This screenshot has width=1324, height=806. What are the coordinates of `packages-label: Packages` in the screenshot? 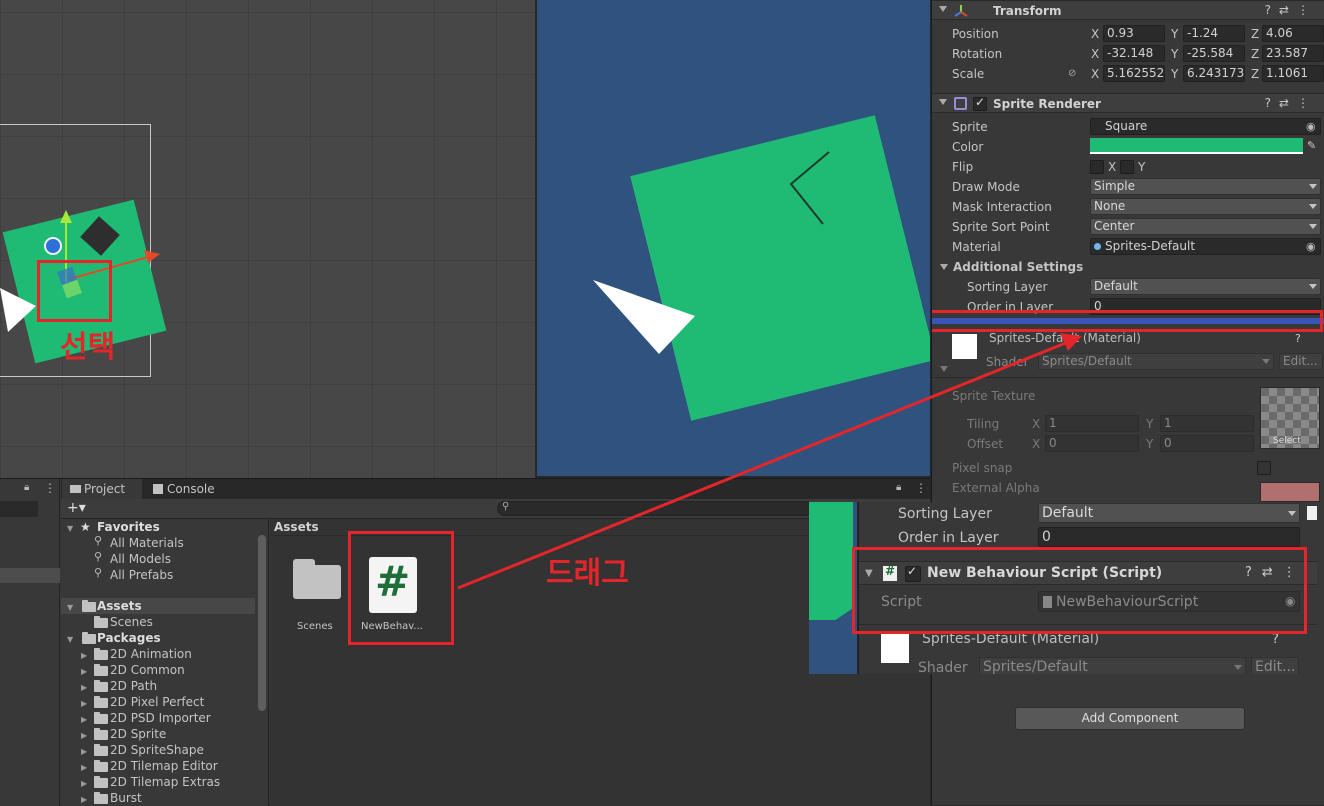 It's located at (129, 638).